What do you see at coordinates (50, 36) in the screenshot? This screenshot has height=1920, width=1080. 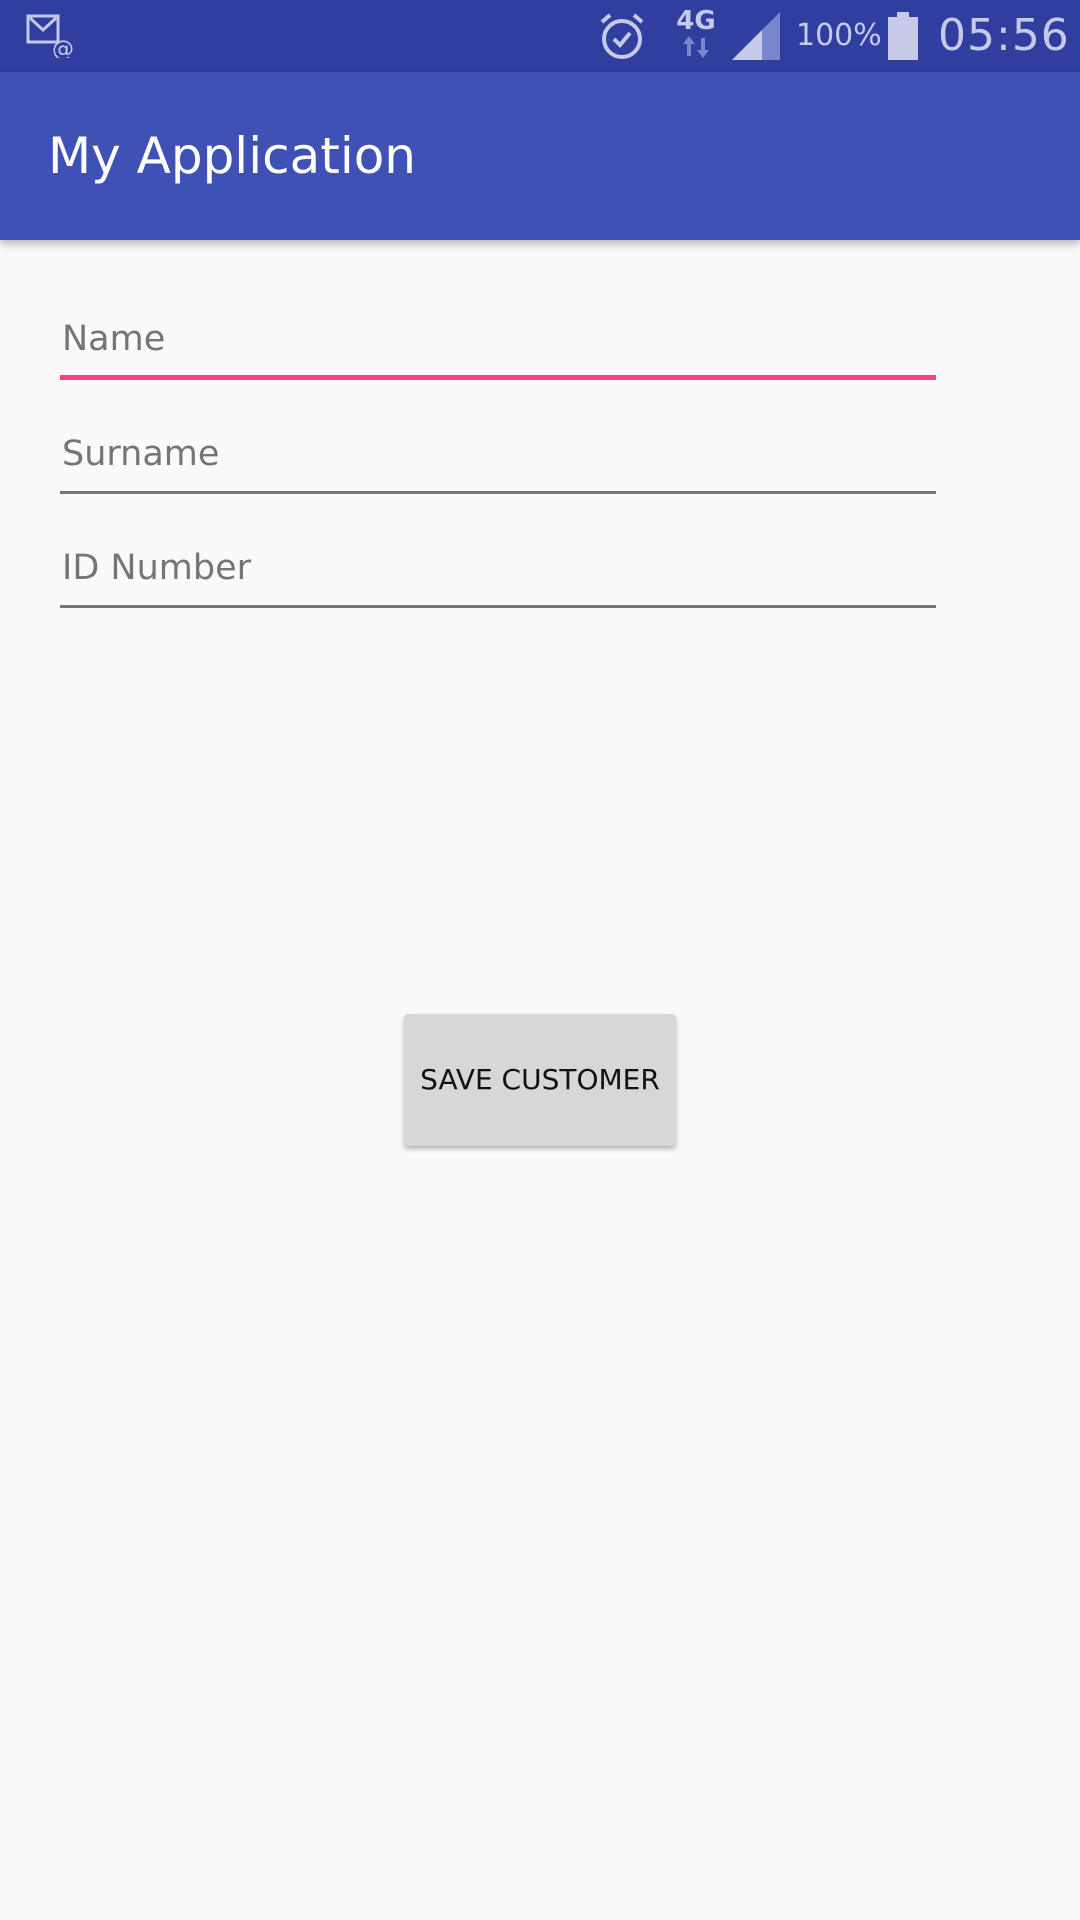 I see `email-notification-icon: @` at bounding box center [50, 36].